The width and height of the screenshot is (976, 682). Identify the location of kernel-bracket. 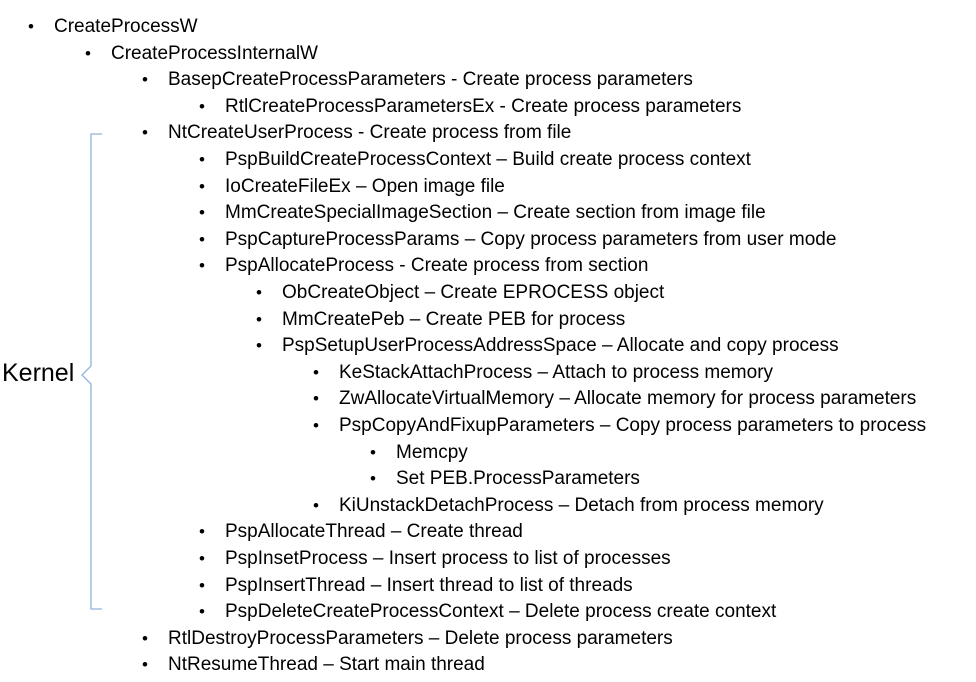
(91, 371).